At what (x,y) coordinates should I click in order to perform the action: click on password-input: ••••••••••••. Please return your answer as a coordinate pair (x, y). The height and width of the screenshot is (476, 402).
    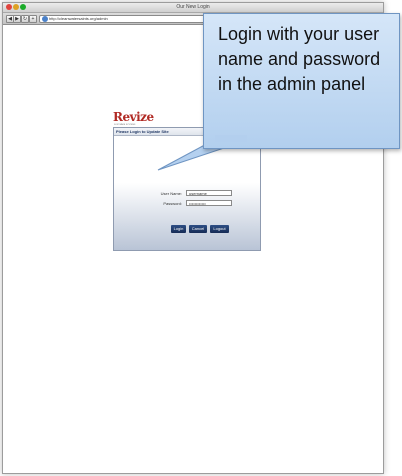
    Looking at the image, I should click on (209, 203).